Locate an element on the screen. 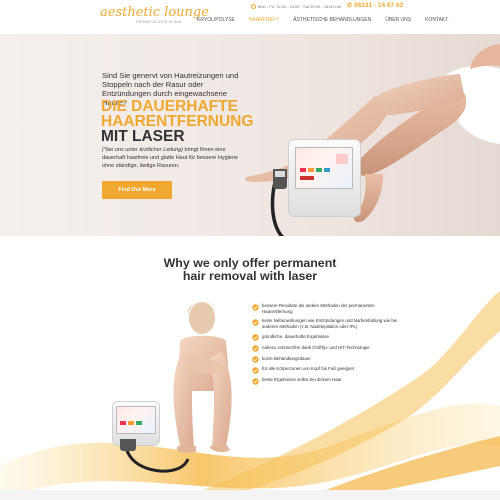 The image size is (500, 500). section-title-line2: hair removal with laser is located at coordinates (250, 276).